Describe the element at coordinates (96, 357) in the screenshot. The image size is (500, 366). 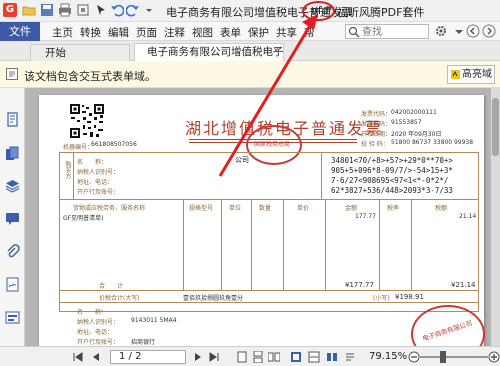
I see `previous-page-icon` at that location.